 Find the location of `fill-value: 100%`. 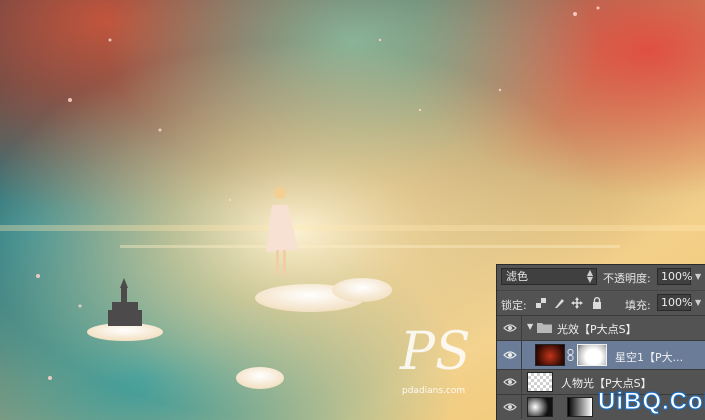

fill-value: 100% is located at coordinates (677, 302).